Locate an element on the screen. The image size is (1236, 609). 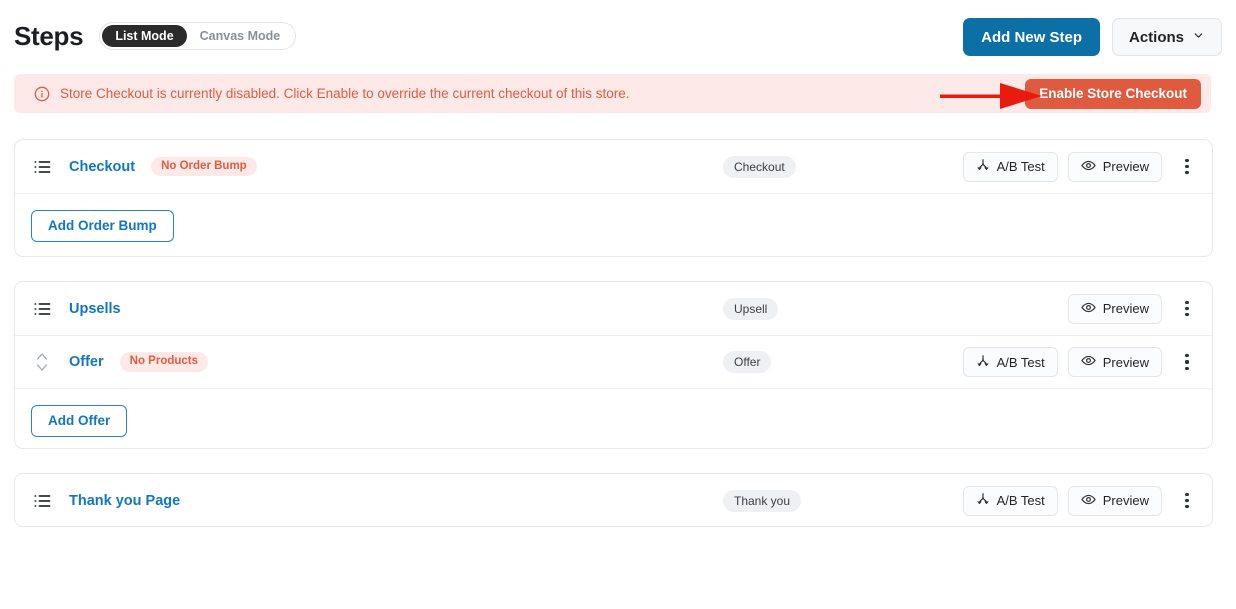
step-row-offer: Offer No Products Offer A/B Test Preview is located at coordinates (613, 361).